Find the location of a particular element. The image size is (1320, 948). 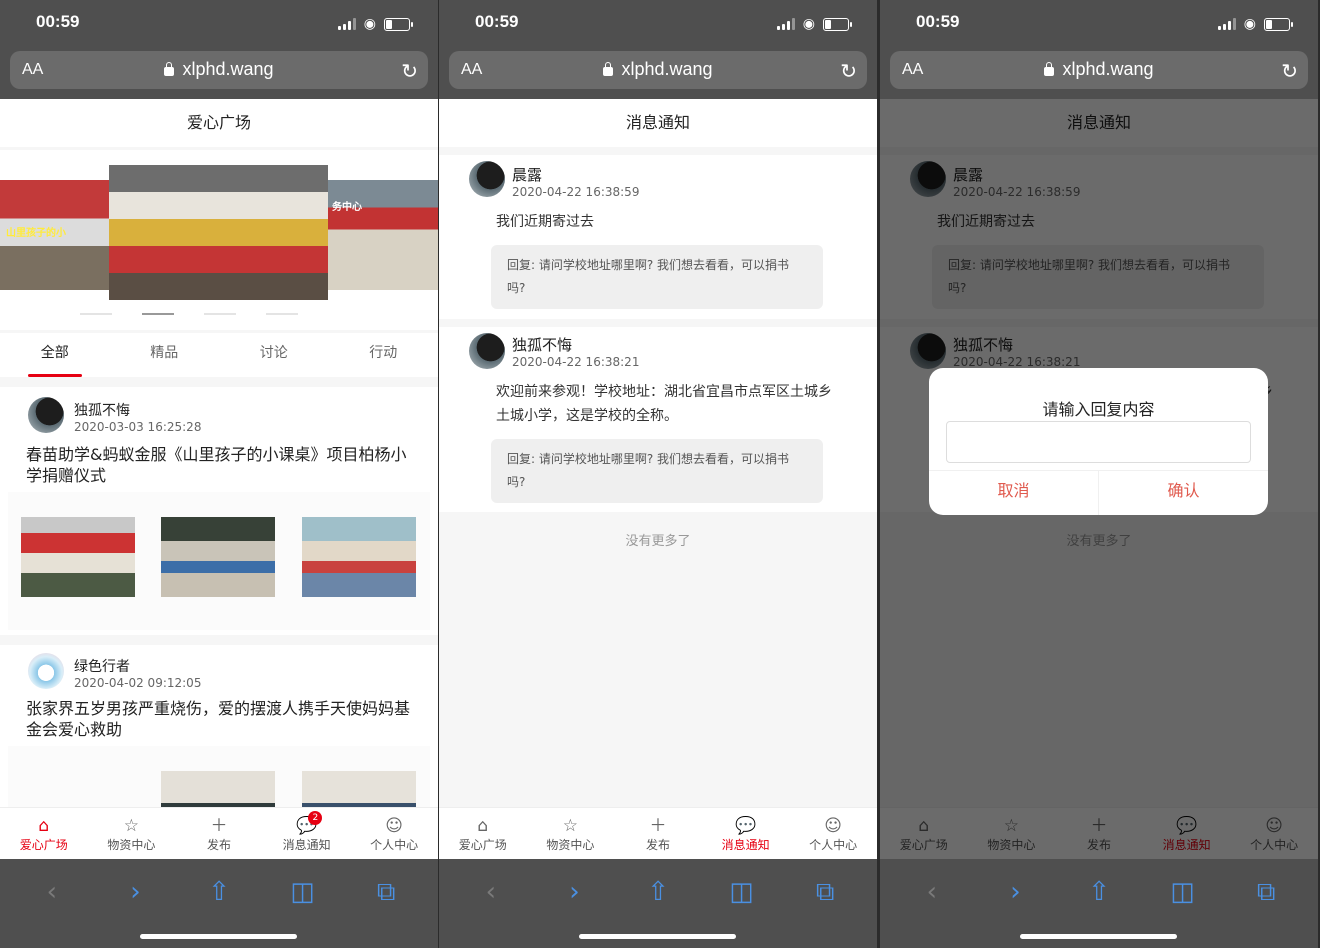

post-images is located at coordinates (219, 561).